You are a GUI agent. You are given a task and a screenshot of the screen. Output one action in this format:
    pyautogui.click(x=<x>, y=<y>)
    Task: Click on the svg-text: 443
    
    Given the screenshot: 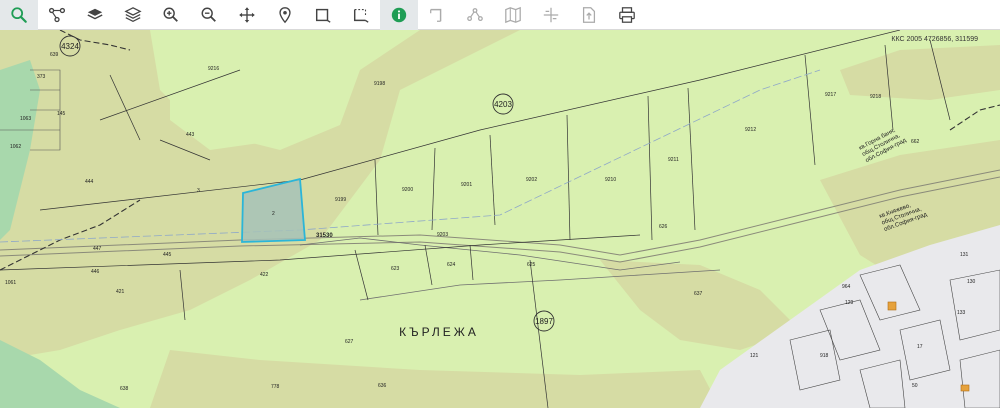 What is the action you would take?
    pyautogui.click(x=190, y=135)
    